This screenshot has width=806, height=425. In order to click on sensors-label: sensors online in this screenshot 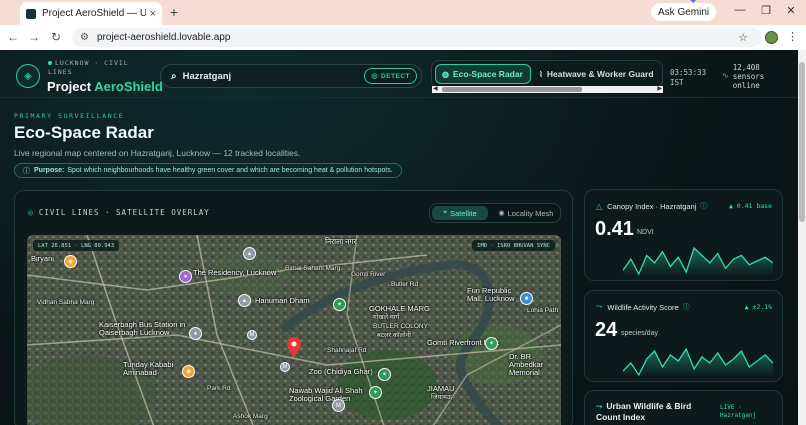, I will do `click(748, 81)`.